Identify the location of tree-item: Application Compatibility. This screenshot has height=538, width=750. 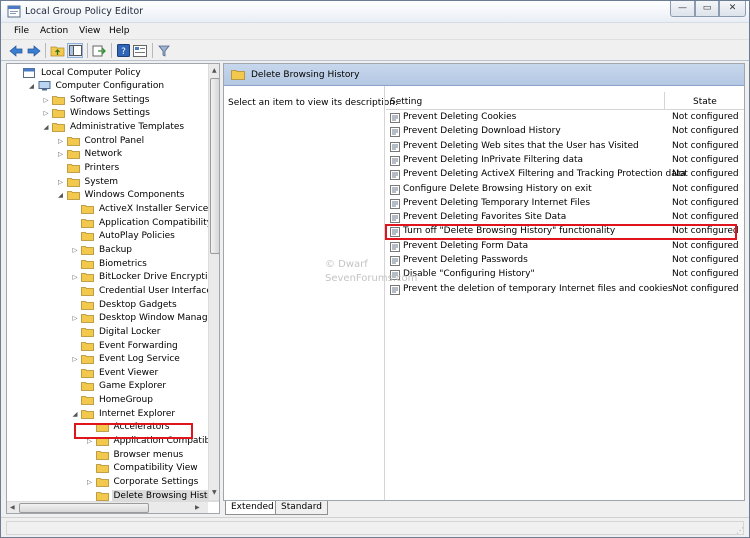
(142, 222).